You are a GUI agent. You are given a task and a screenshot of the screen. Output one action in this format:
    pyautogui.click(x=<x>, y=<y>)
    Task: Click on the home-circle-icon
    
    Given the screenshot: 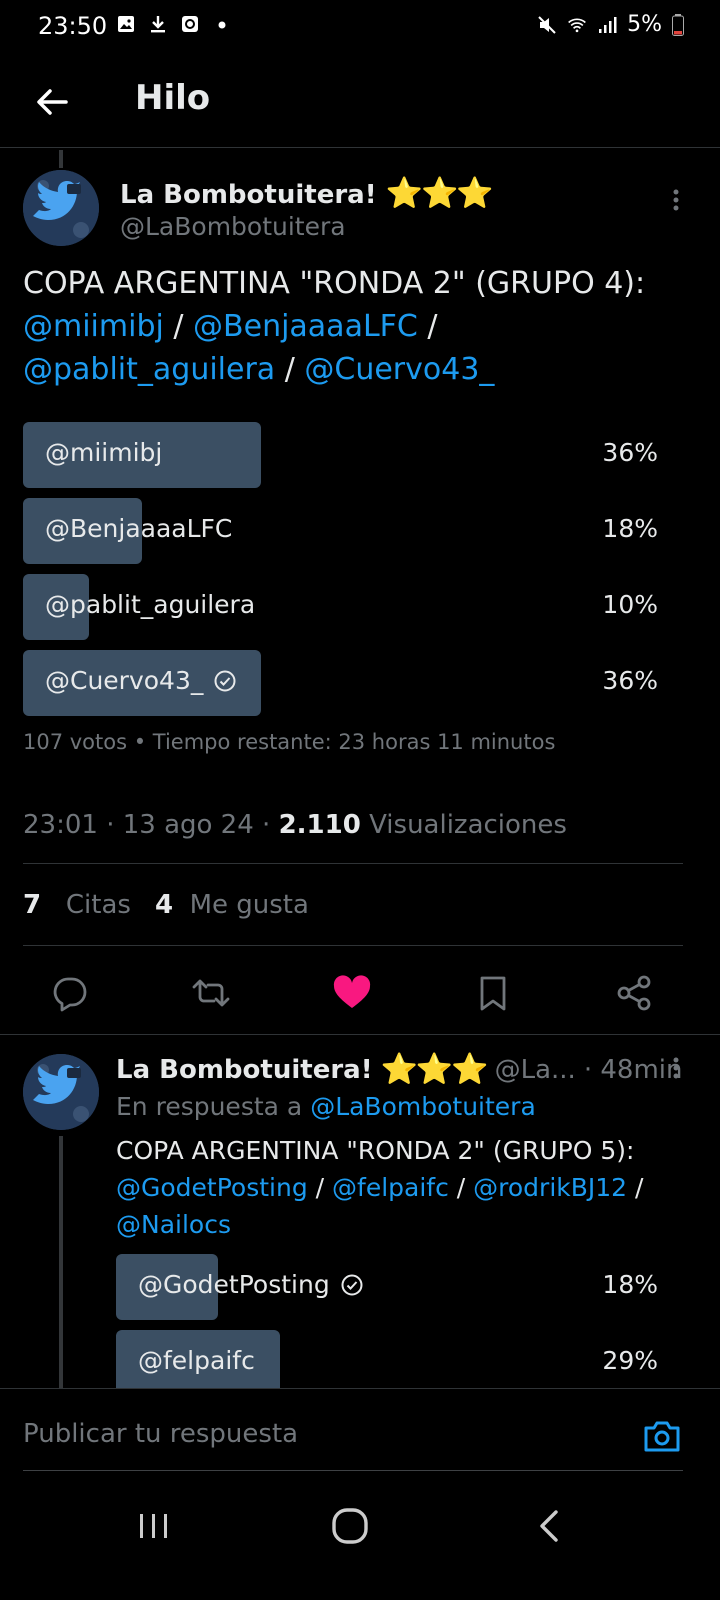 What is the action you would take?
    pyautogui.click(x=350, y=1526)
    